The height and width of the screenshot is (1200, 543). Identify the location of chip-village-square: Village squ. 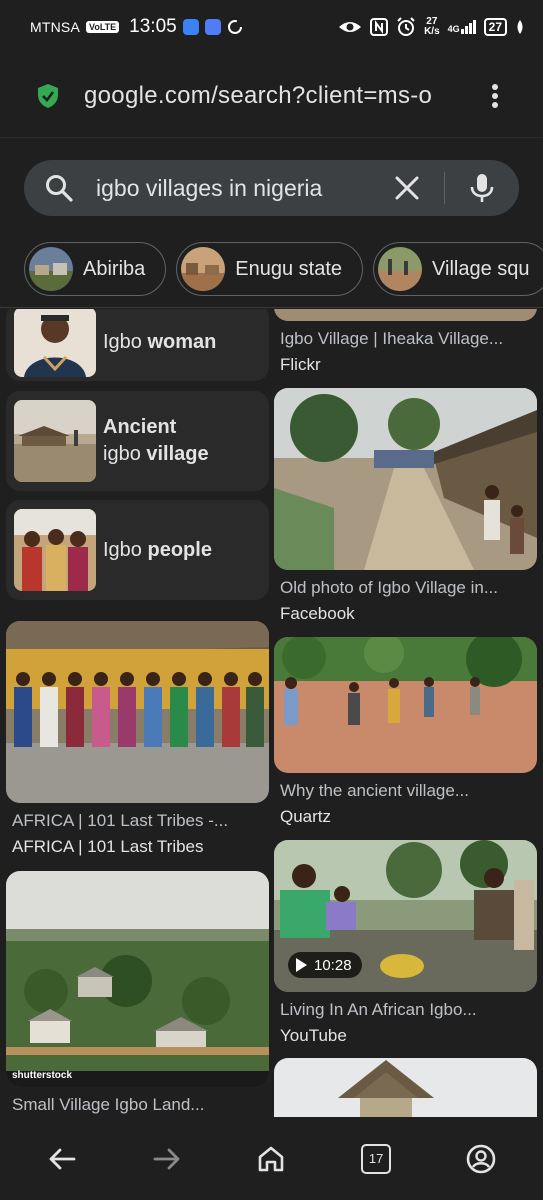
(458, 269).